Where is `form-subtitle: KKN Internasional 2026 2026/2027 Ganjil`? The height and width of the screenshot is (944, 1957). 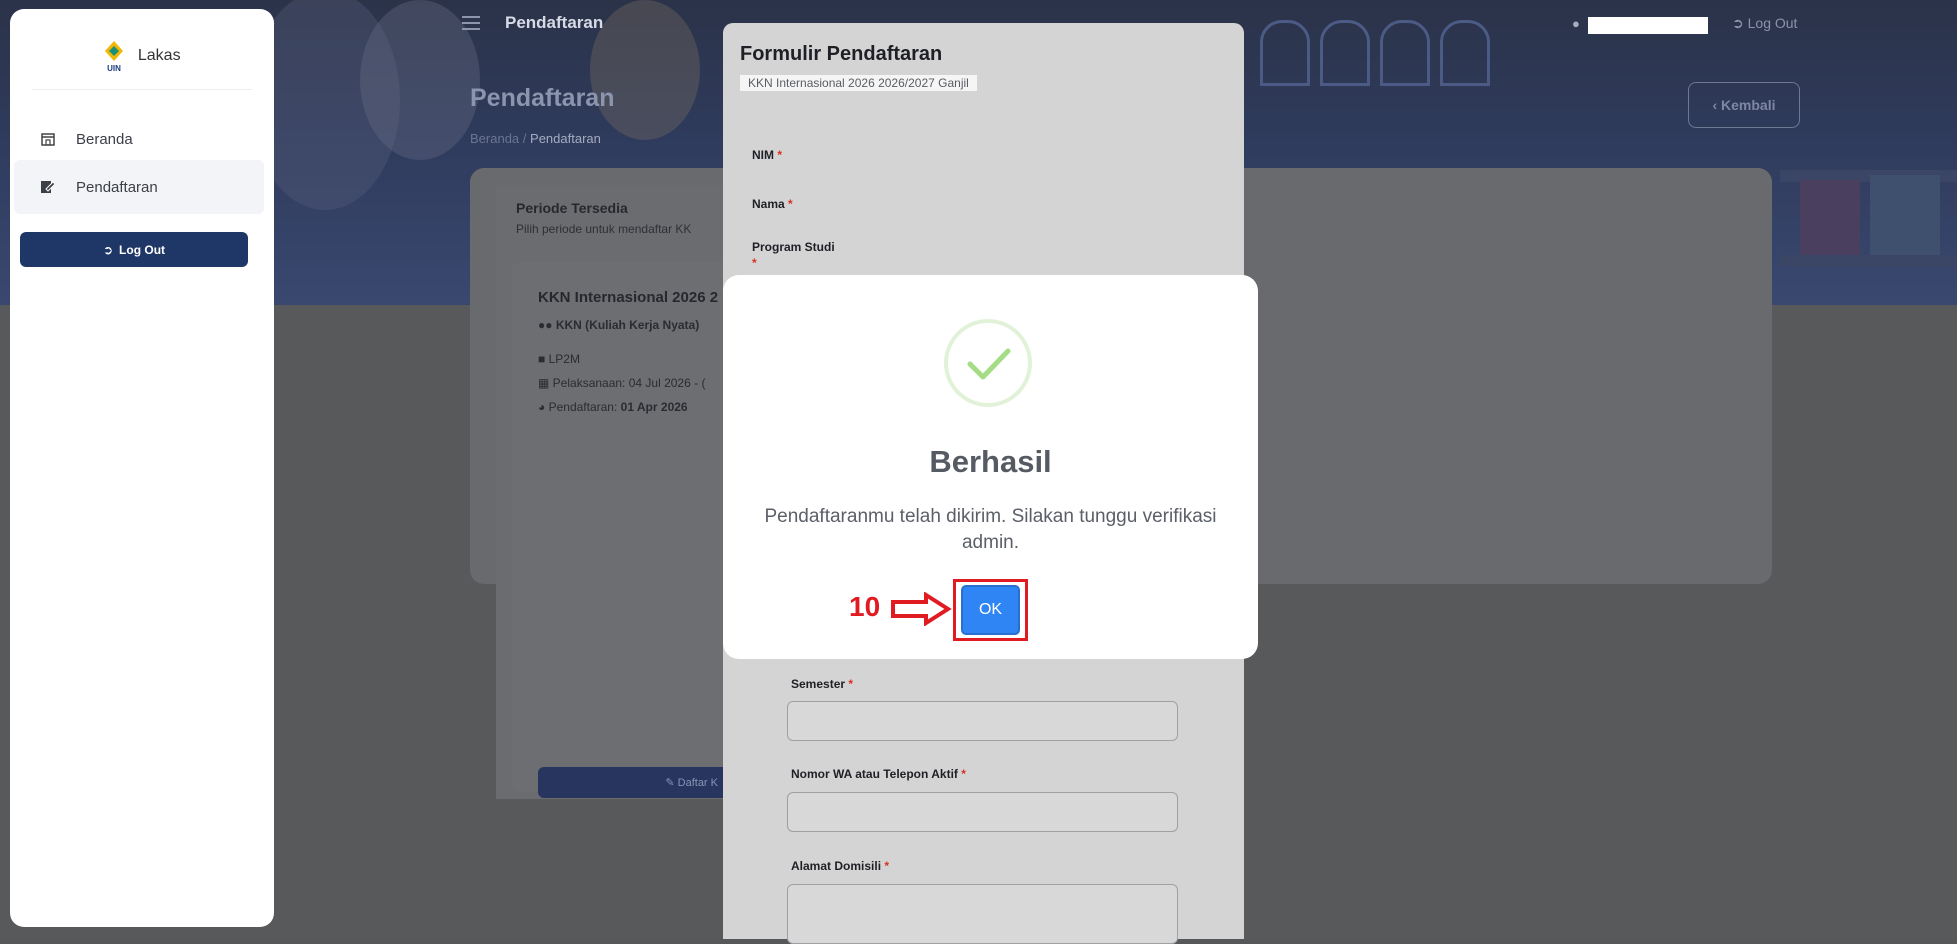
form-subtitle: KKN Internasional 2026 2026/2027 Ganjil is located at coordinates (858, 83).